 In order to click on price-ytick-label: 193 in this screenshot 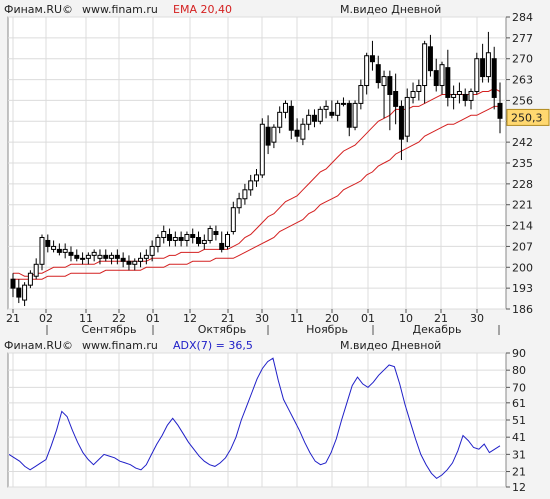, I will do `click(522, 288)`.